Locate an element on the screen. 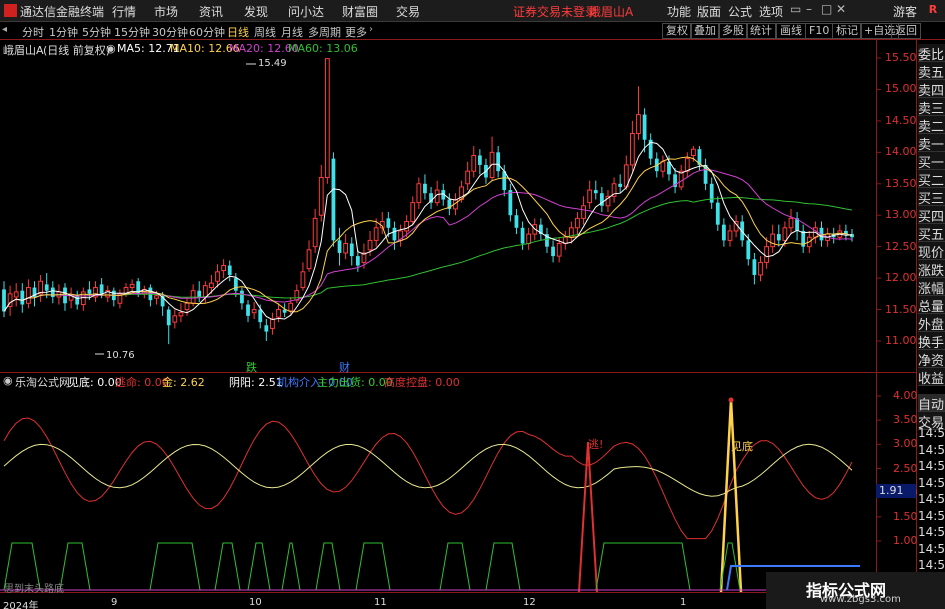 The height and width of the screenshot is (609, 945). chevron-down-icon: ◉ is located at coordinates (111, 48).